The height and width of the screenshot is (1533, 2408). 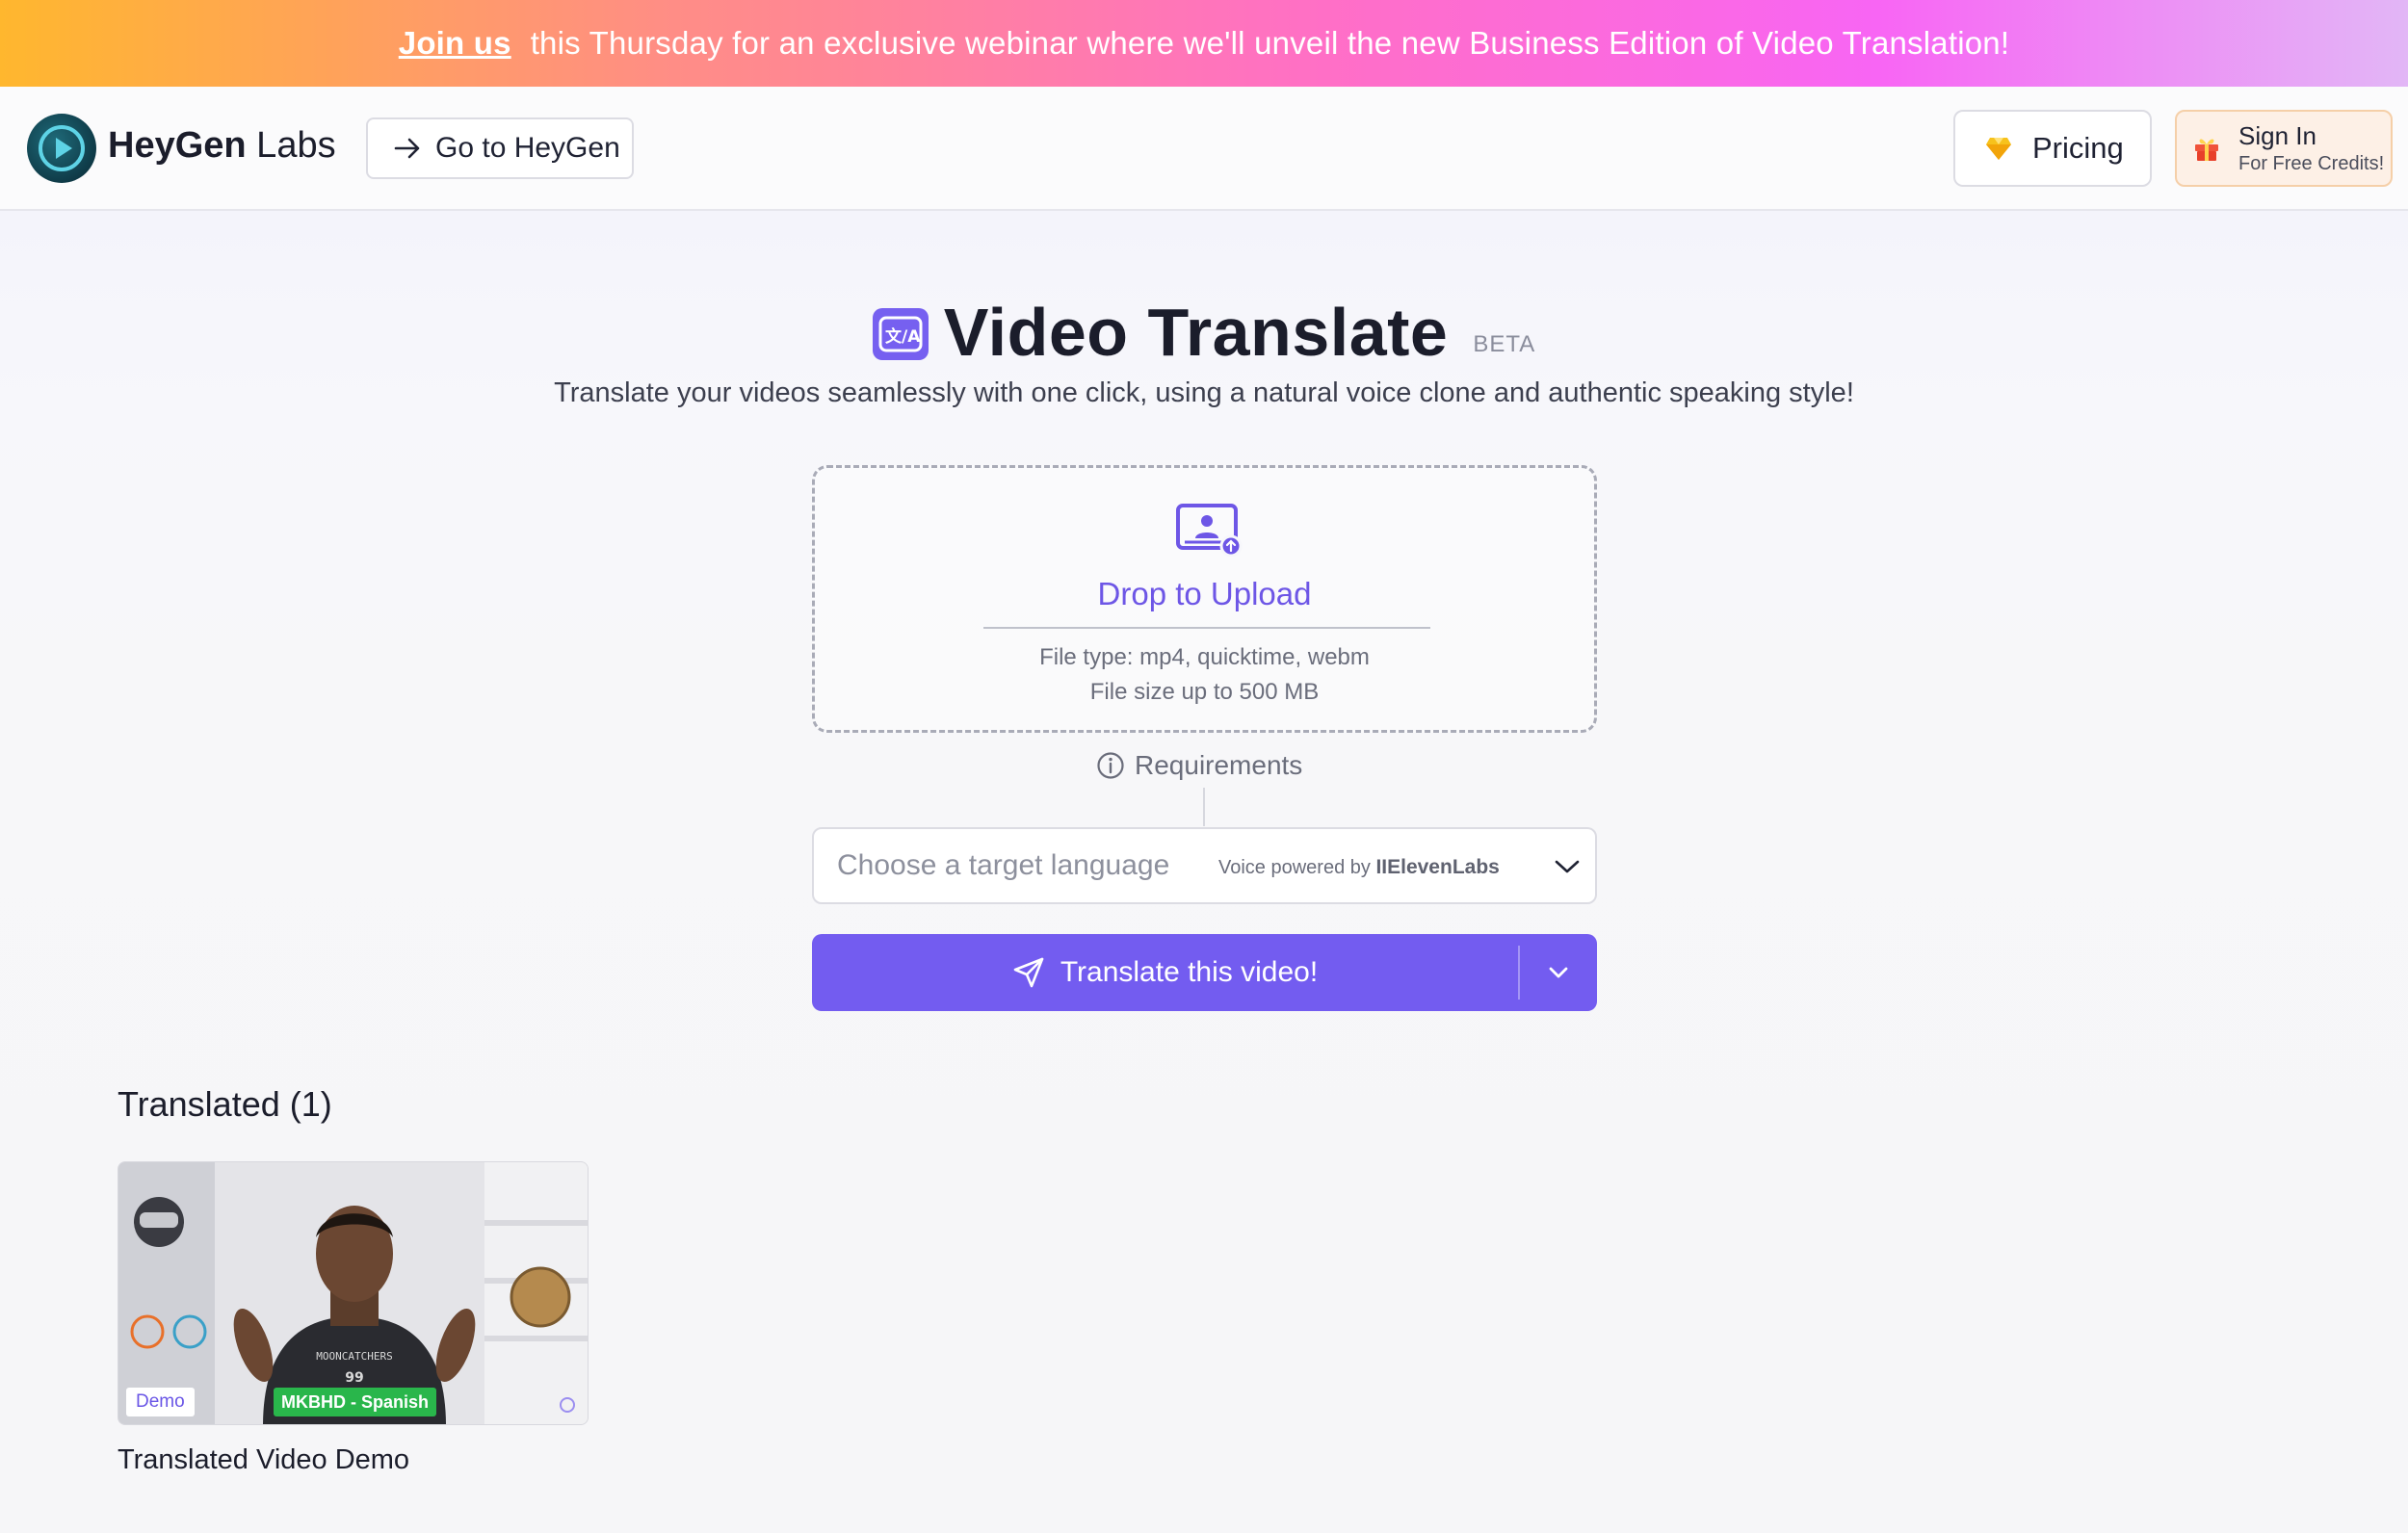 What do you see at coordinates (177, 145) in the screenshot?
I see `brand-name-bold: HeyGen` at bounding box center [177, 145].